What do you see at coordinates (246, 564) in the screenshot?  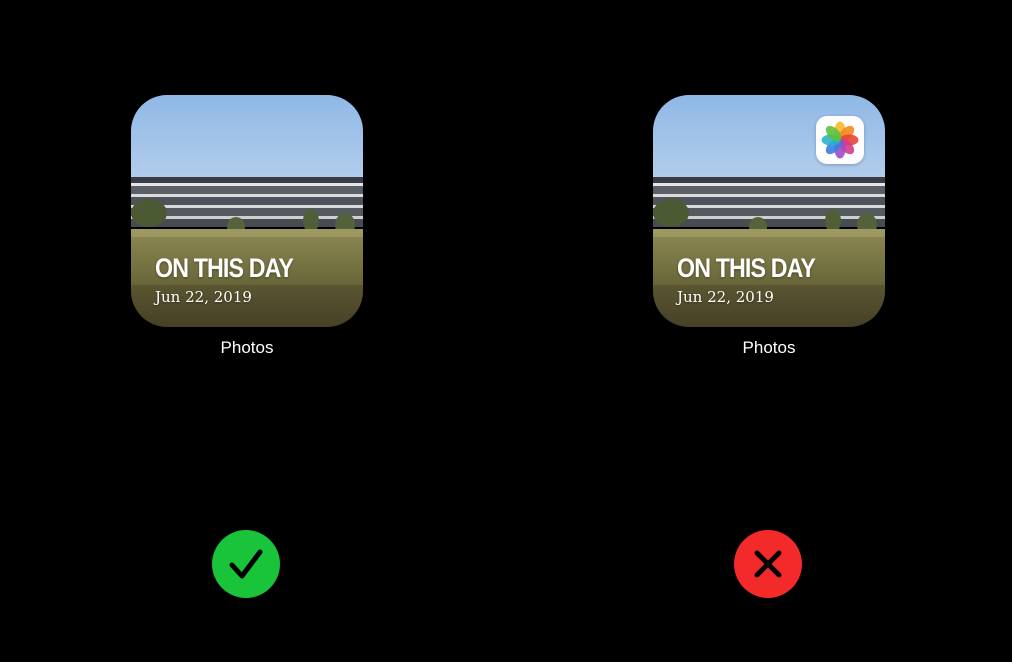 I see `checkmark-icon` at bounding box center [246, 564].